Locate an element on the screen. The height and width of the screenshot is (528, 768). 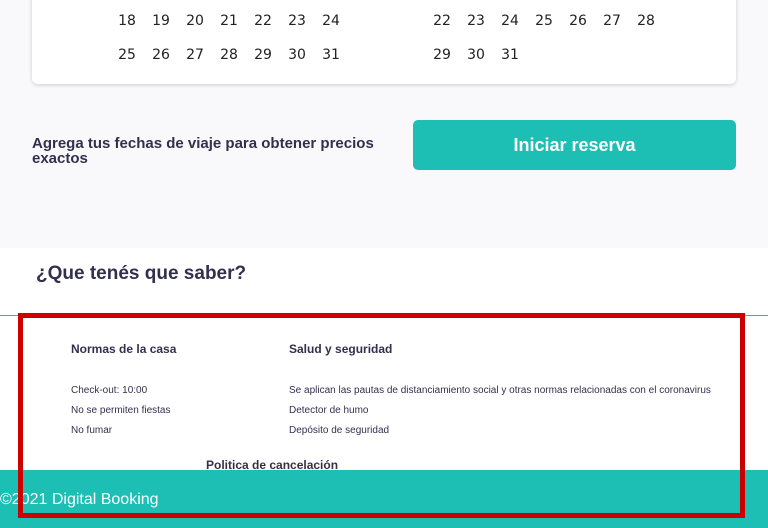
section-title: ¿Que tenés que saber? is located at coordinates (141, 273).